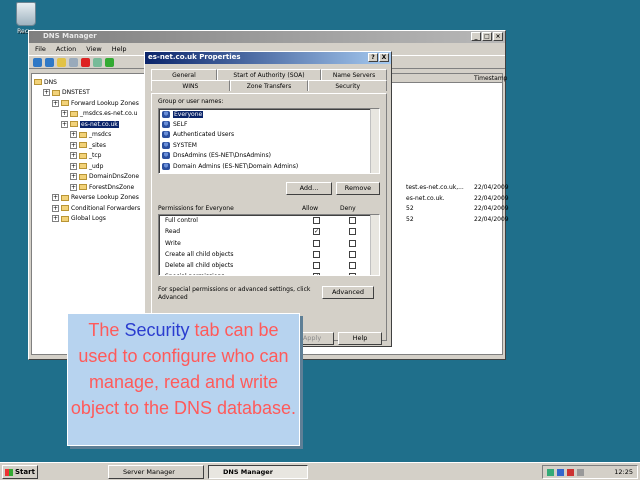  Describe the element at coordinates (267, 37) in the screenshot. I see `dns-manager-titlebar: DNS Manager _ □ ×` at that location.